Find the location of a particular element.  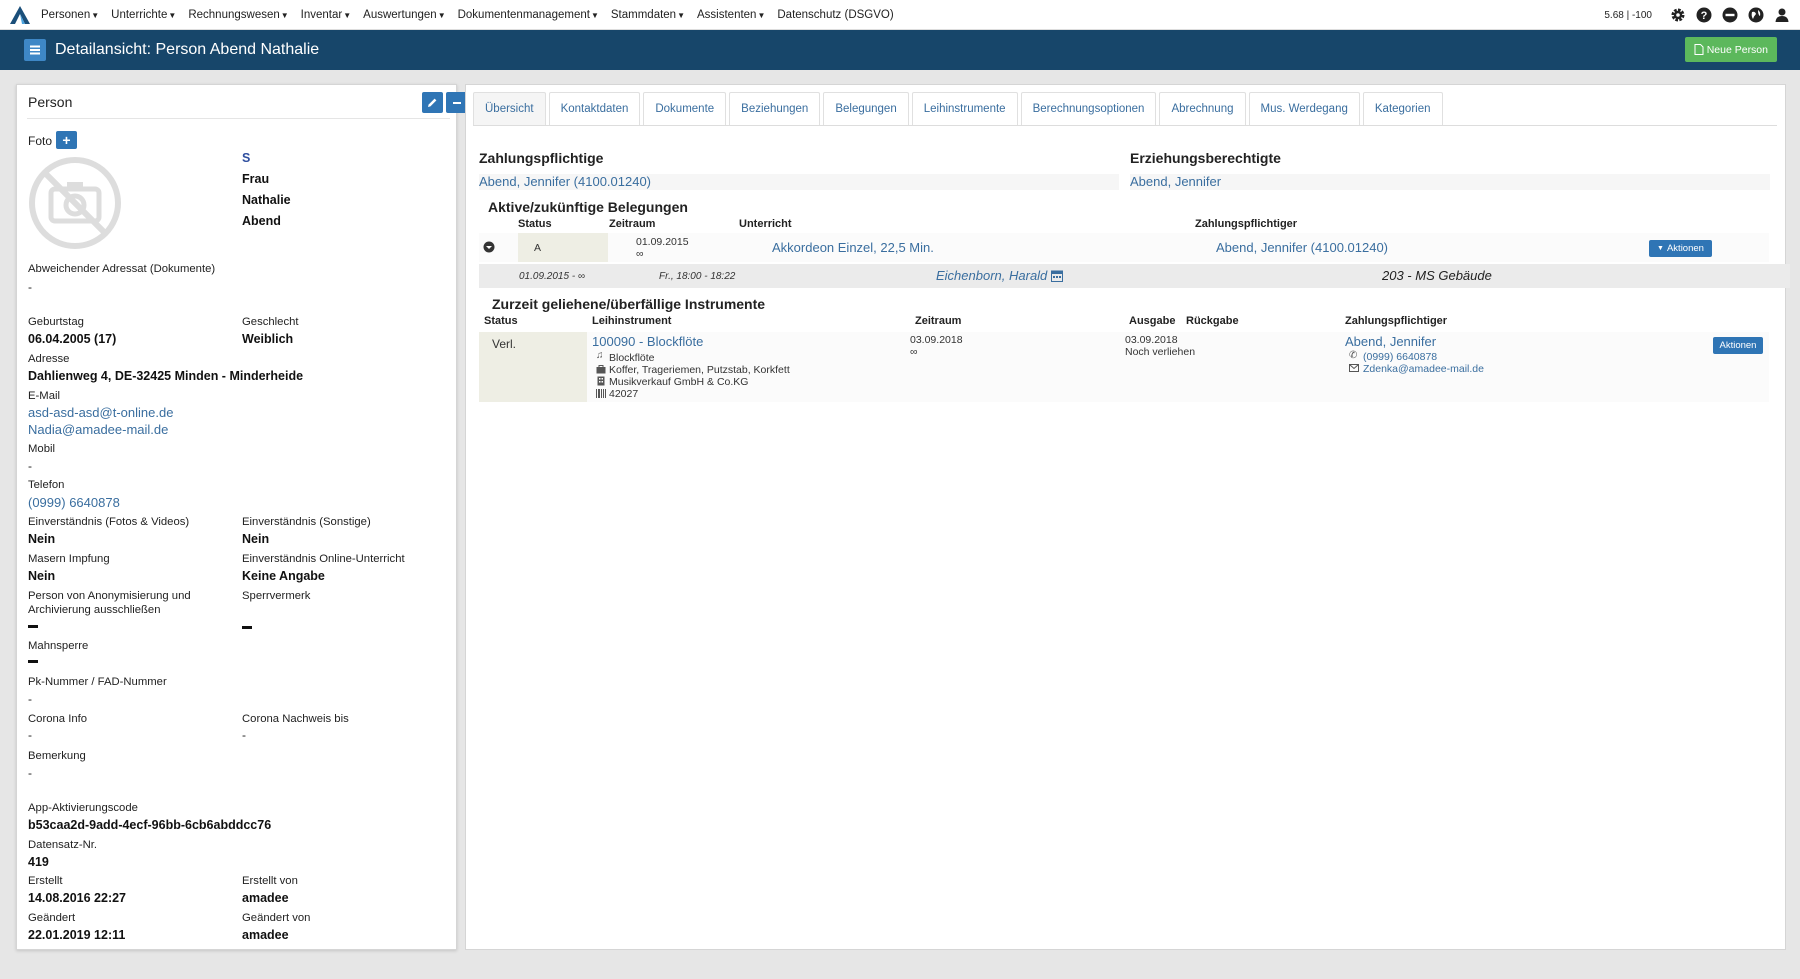

globe-icon is located at coordinates (1756, 15).